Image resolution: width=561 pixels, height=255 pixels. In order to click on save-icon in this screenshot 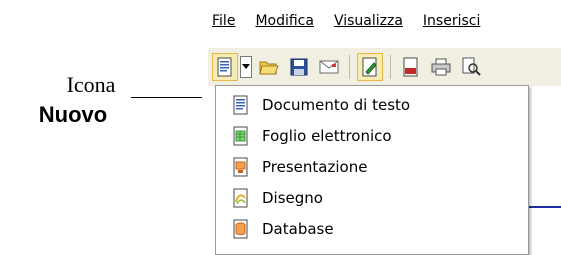, I will do `click(299, 67)`.